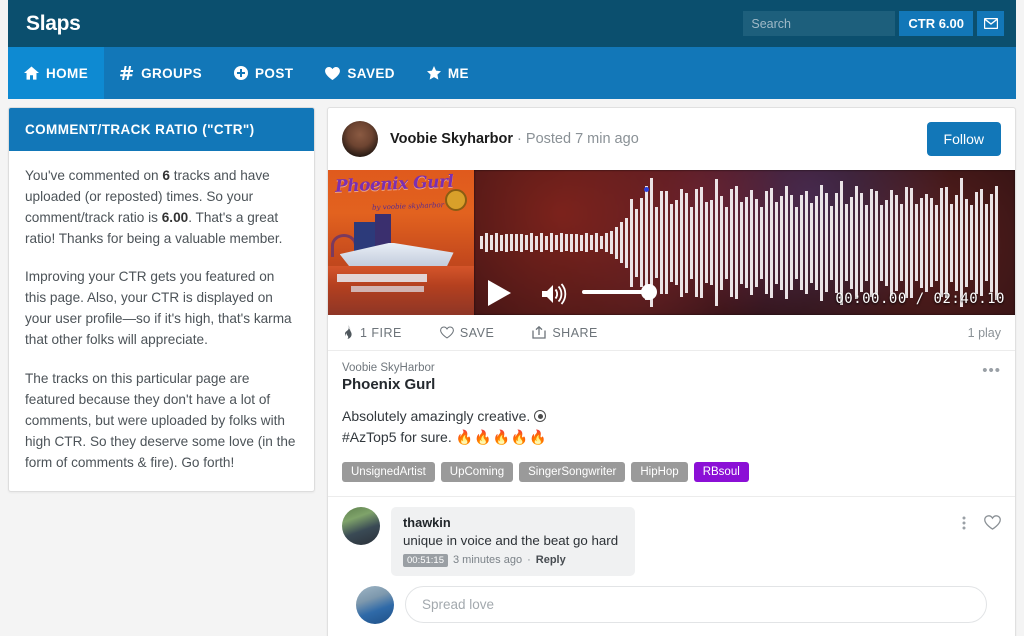 This screenshot has width=1024, height=636. What do you see at coordinates (557, 294) in the screenshot?
I see `volume-icon` at bounding box center [557, 294].